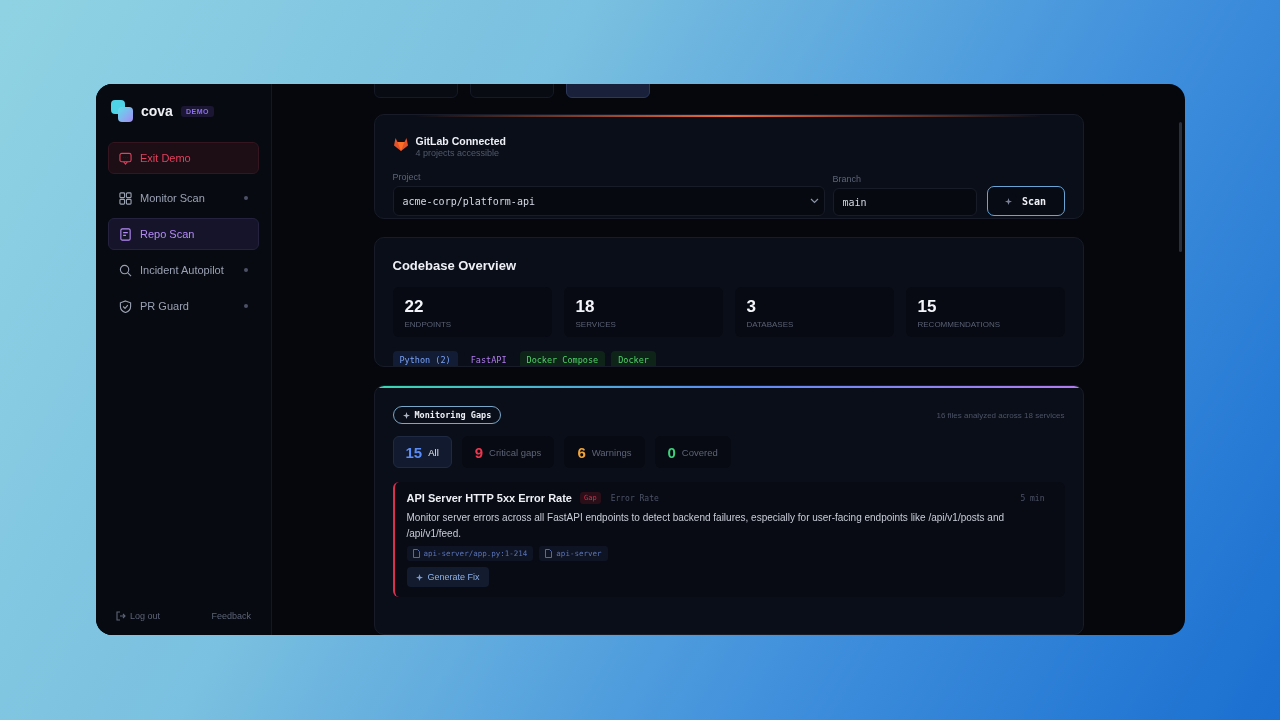  I want to click on scrollbar, so click(1180, 187).